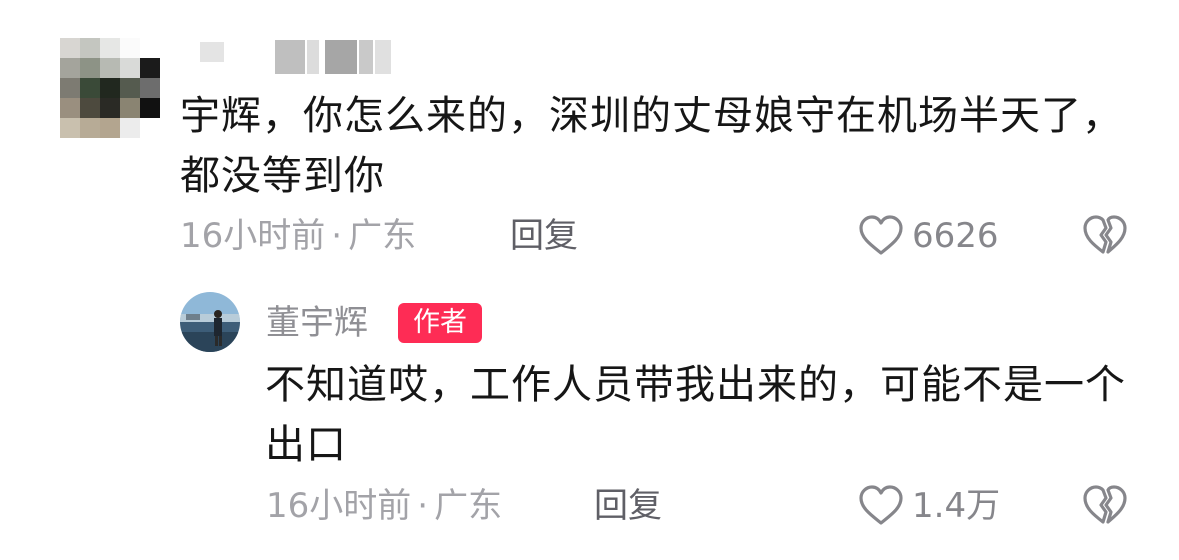 This screenshot has width=1179, height=560. What do you see at coordinates (339, 506) in the screenshot?
I see `reply-time: 16小时前` at bounding box center [339, 506].